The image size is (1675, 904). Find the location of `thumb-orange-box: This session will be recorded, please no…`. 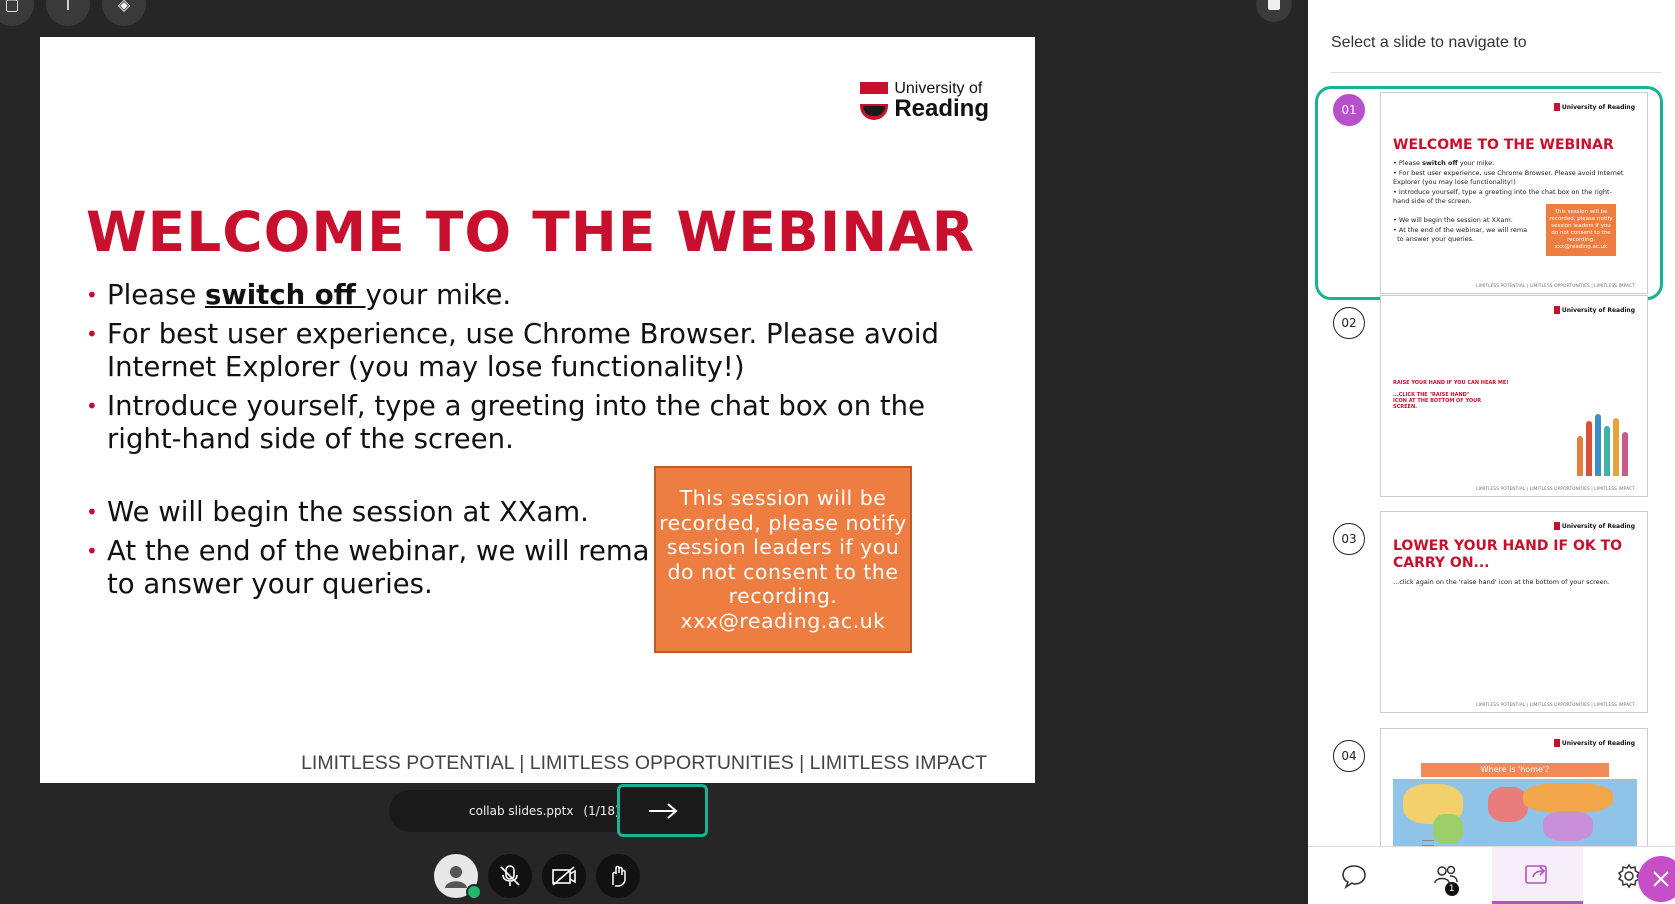

thumb-orange-box: This session will be recorded, please no… is located at coordinates (1581, 230).